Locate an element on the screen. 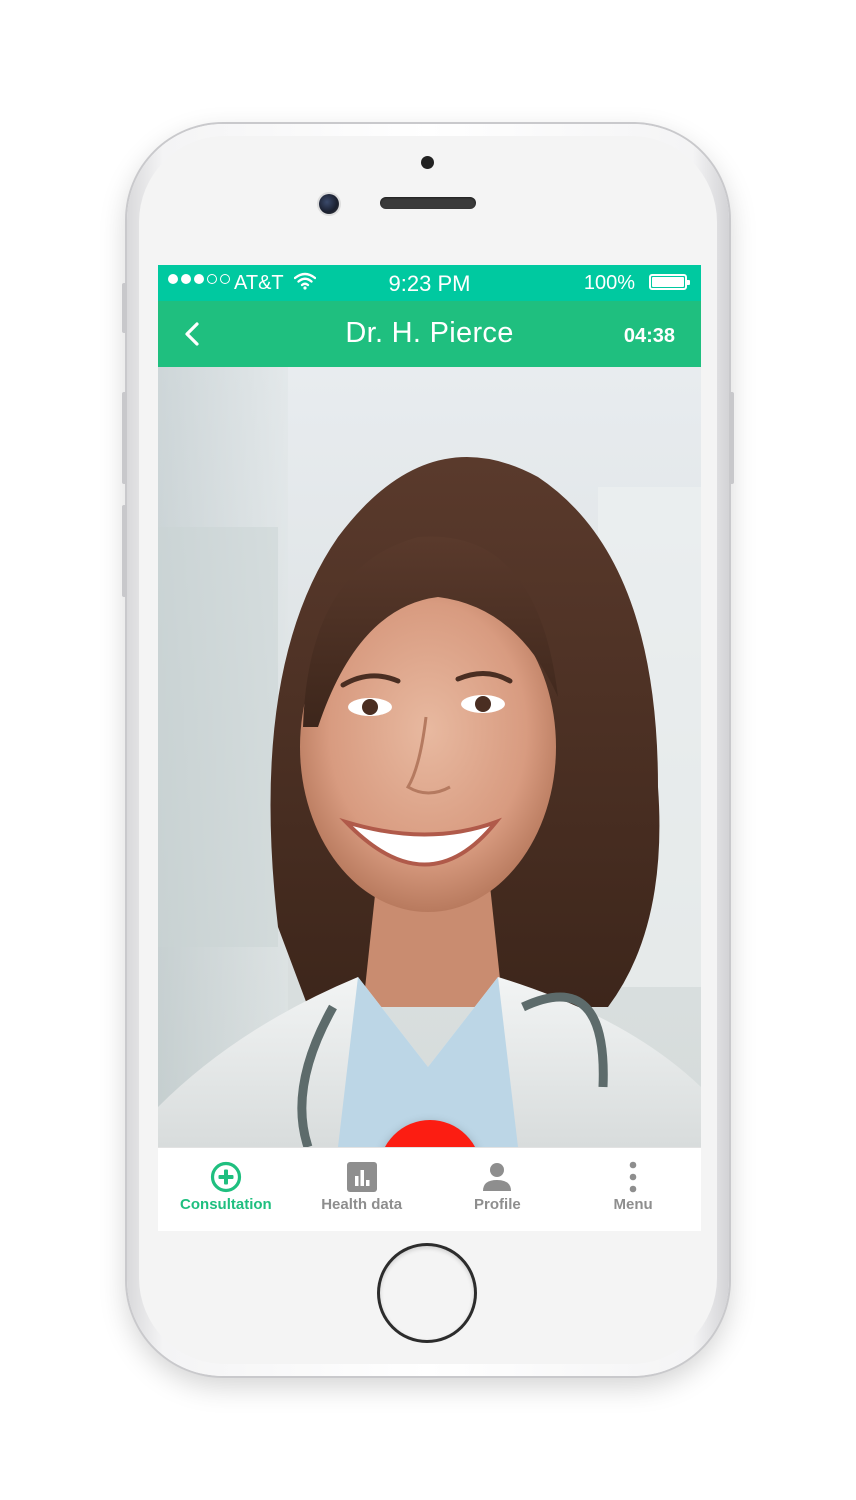 The height and width of the screenshot is (1500, 856). tab-label: Menu is located at coordinates (633, 1204).